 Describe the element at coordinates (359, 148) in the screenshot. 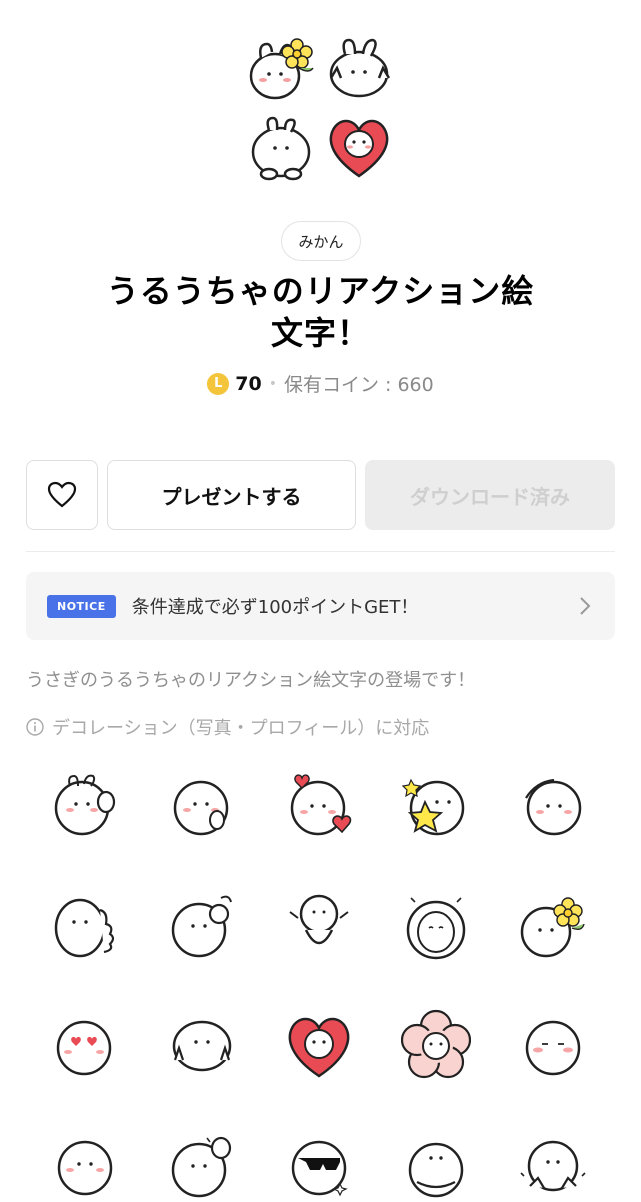

I see `heart-bunny-icon` at that location.